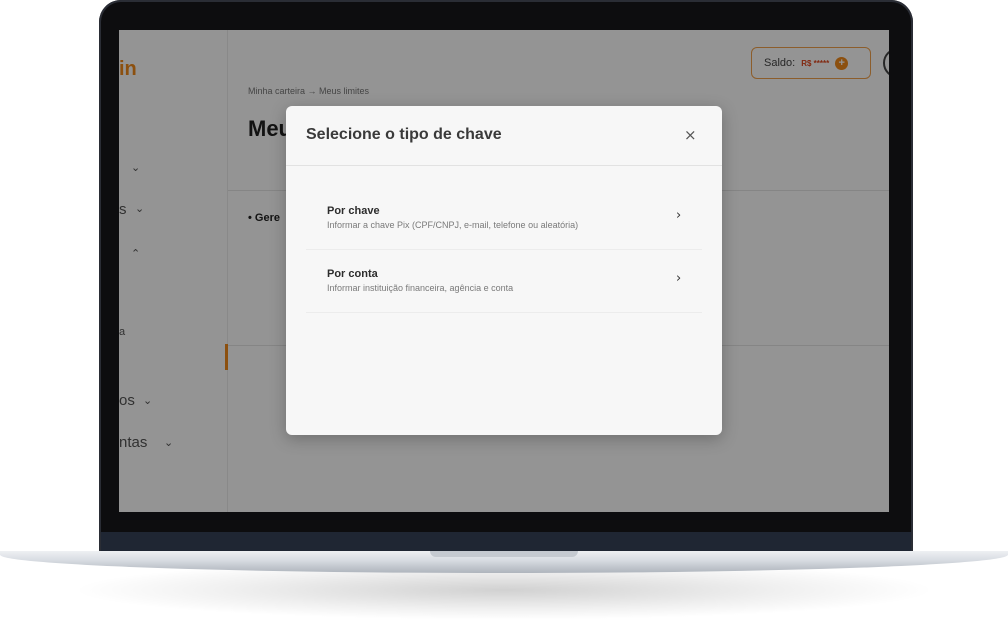 This screenshot has height=635, width=1008. Describe the element at coordinates (504, 136) in the screenshot. I see `modal-header: Selecione o tipo de chave ×` at that location.